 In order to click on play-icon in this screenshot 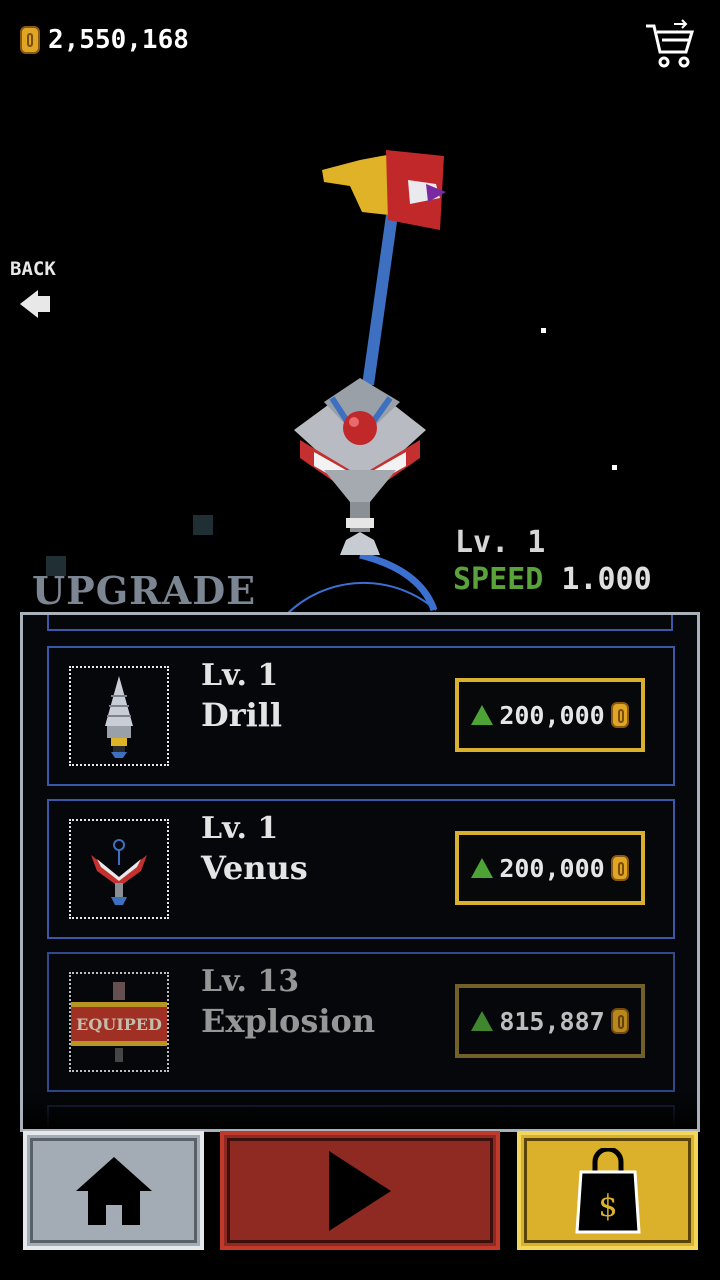, I will do `click(360, 1190)`.